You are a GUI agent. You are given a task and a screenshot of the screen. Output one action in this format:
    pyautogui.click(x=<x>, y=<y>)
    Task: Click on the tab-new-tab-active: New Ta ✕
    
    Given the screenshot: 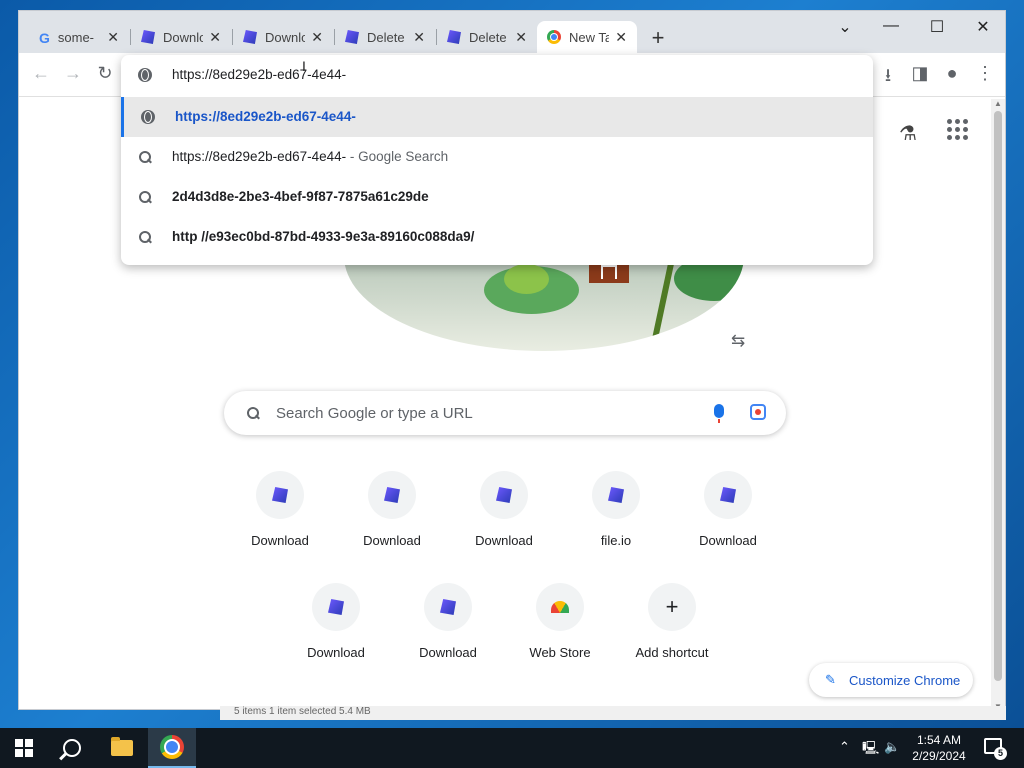 What is the action you would take?
    pyautogui.click(x=587, y=37)
    